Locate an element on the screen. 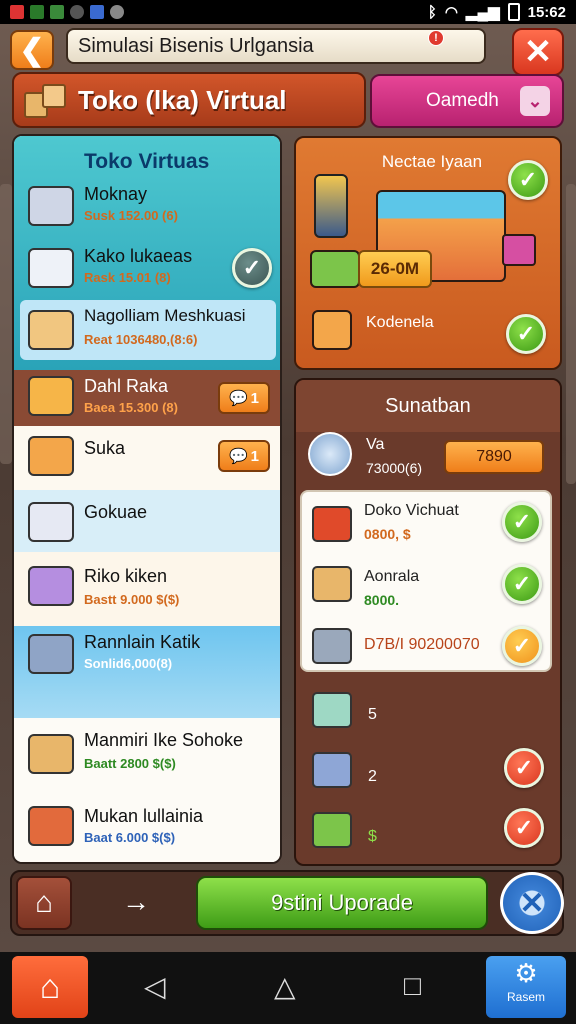 The image size is (576, 1024). settings-label: Rasem is located at coordinates (525, 997).